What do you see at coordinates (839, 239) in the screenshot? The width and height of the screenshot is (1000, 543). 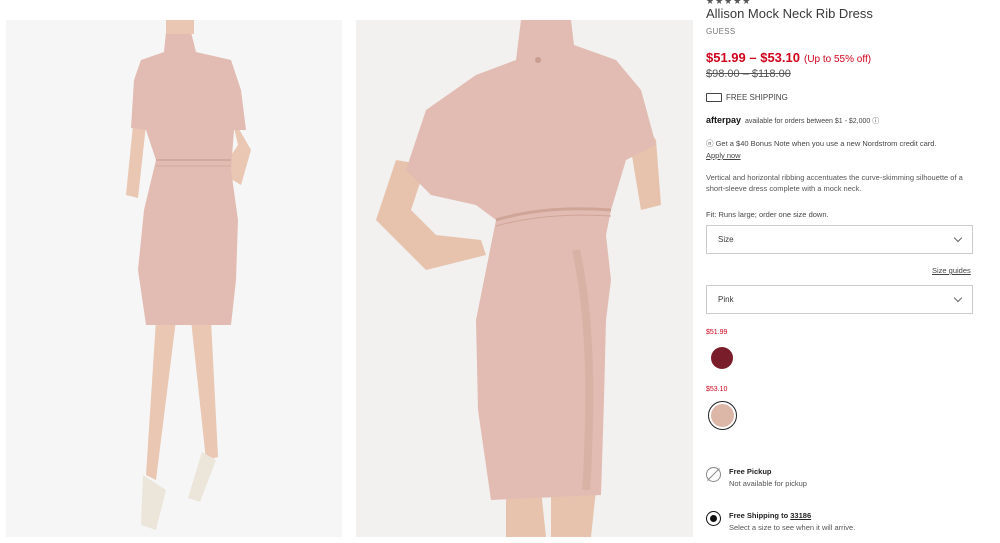 I see `size-select: Size` at bounding box center [839, 239].